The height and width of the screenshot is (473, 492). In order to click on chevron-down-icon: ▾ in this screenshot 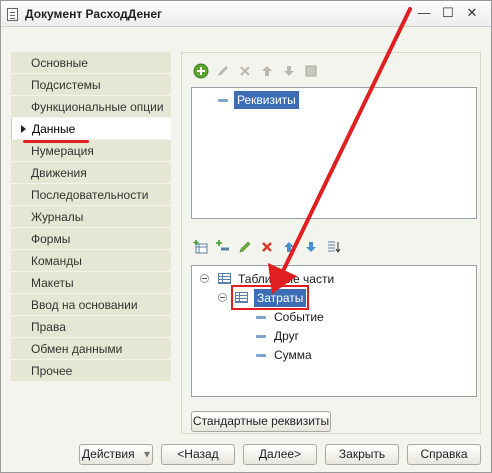, I will do `click(146, 454)`.